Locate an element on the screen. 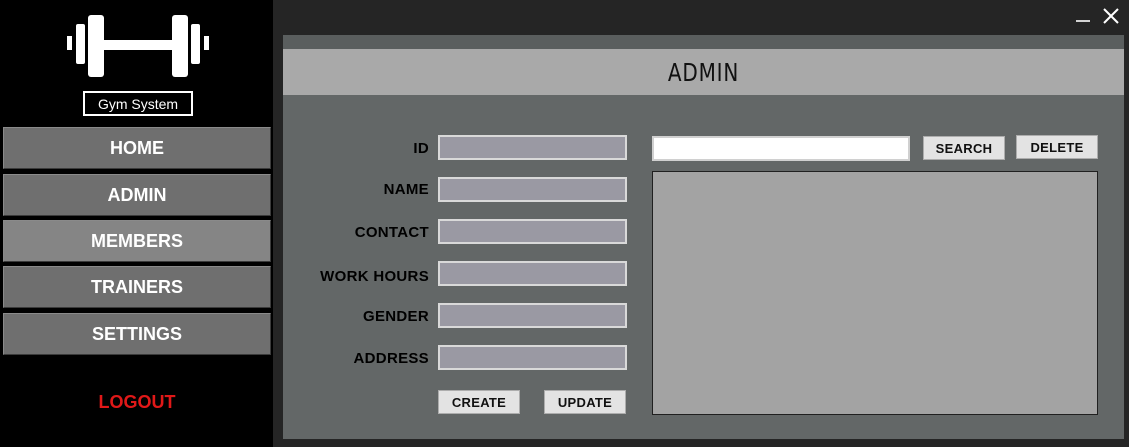 This screenshot has width=1129, height=447. panel-top-strip is located at coordinates (703, 42).